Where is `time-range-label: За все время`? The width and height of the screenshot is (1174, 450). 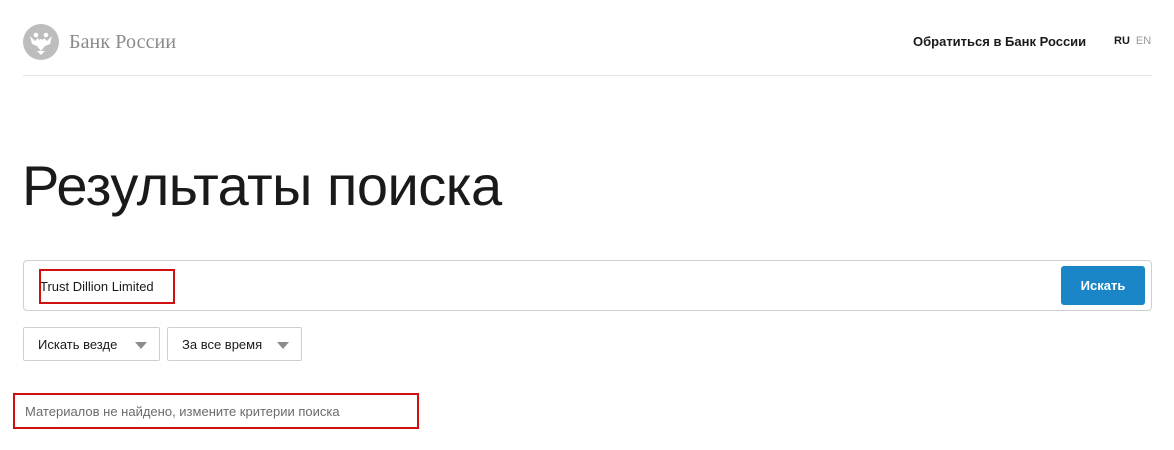
time-range-label: За все время is located at coordinates (222, 344).